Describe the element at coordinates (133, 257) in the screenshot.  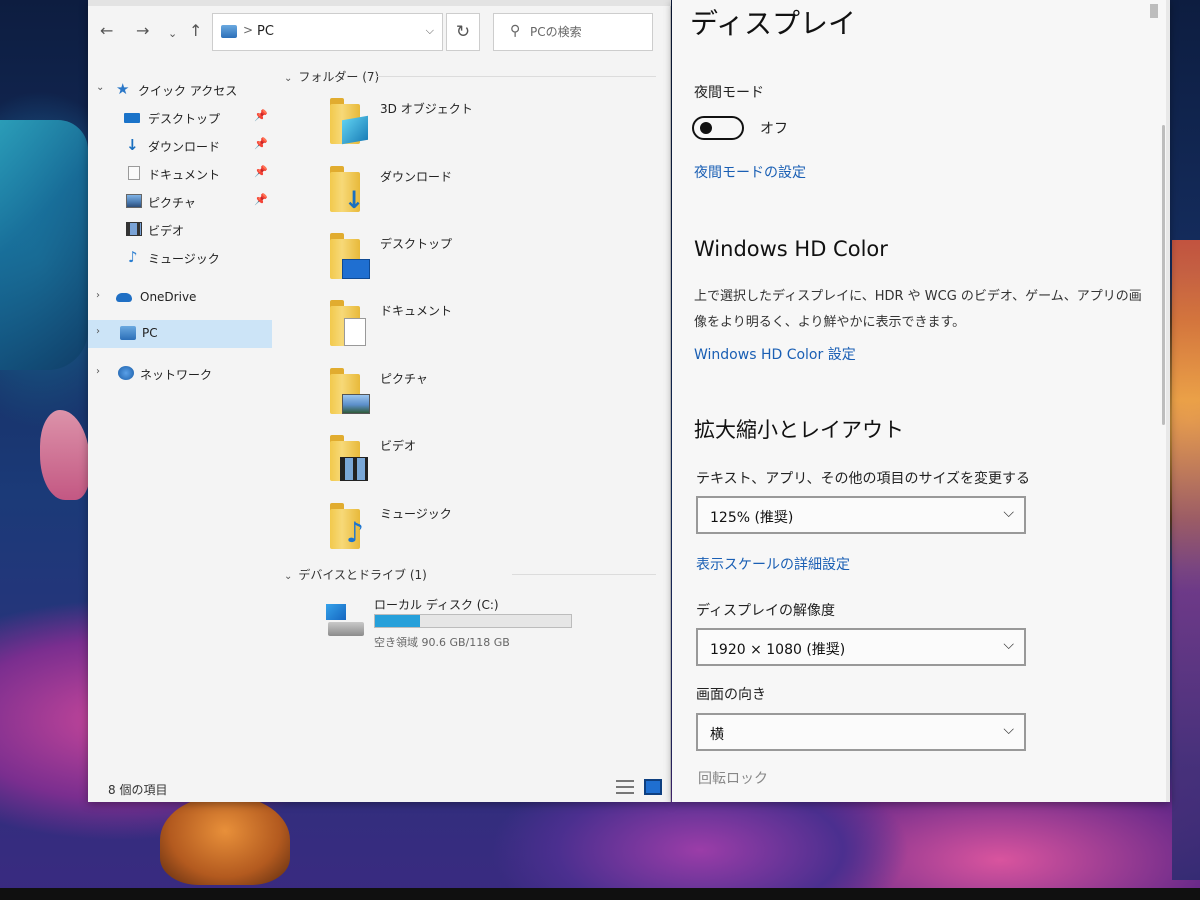
I see `music-note-icon: ♪` at that location.